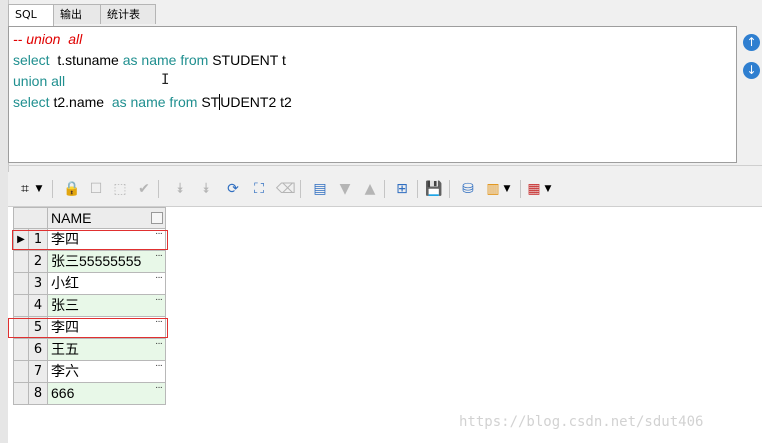 The width and height of the screenshot is (762, 443). Describe the element at coordinates (38, 284) in the screenshot. I see `row-number: 3` at that location.